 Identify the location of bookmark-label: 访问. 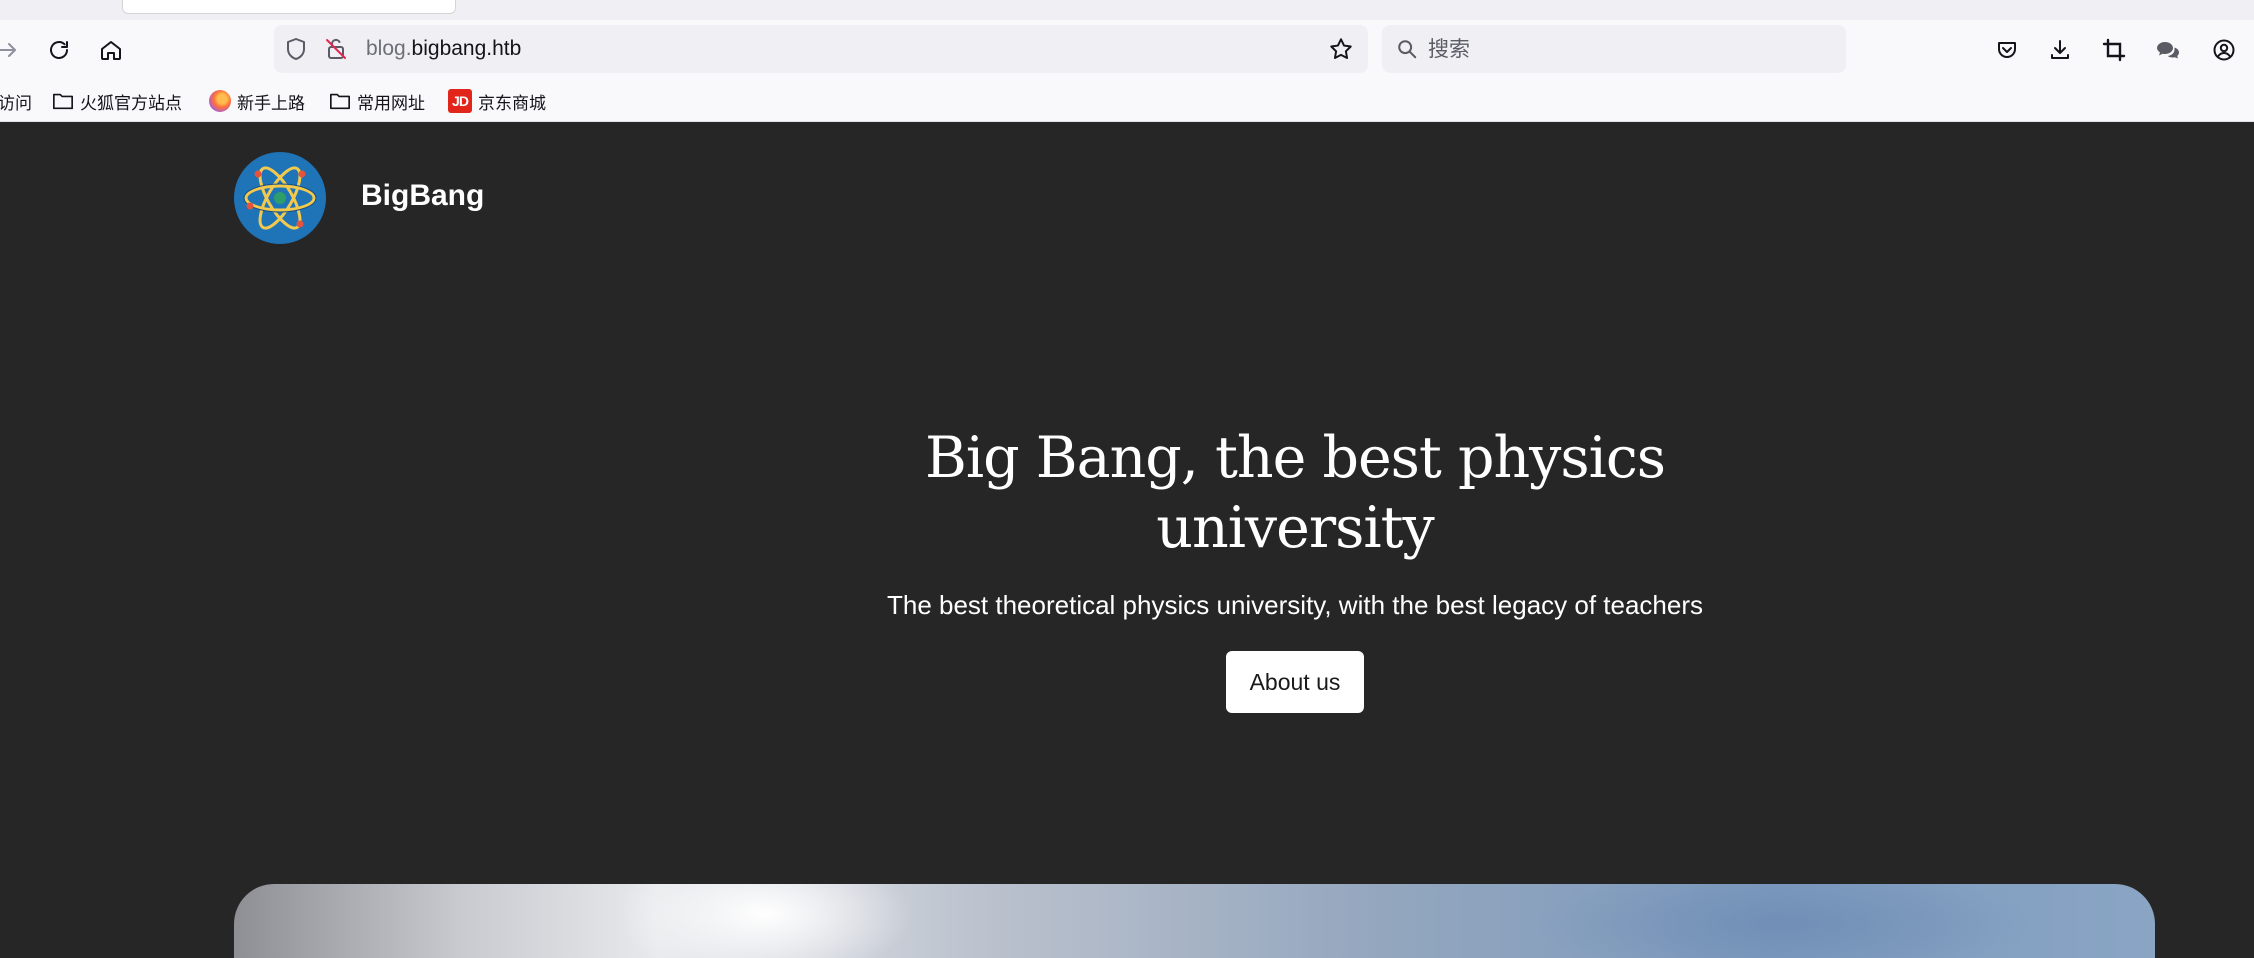
(16, 103).